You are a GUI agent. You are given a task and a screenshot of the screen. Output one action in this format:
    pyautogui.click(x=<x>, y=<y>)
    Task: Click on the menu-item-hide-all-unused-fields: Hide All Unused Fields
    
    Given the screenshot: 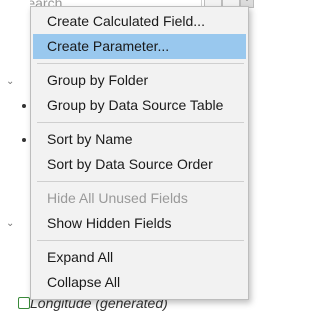 What is the action you would take?
    pyautogui.click(x=139, y=198)
    